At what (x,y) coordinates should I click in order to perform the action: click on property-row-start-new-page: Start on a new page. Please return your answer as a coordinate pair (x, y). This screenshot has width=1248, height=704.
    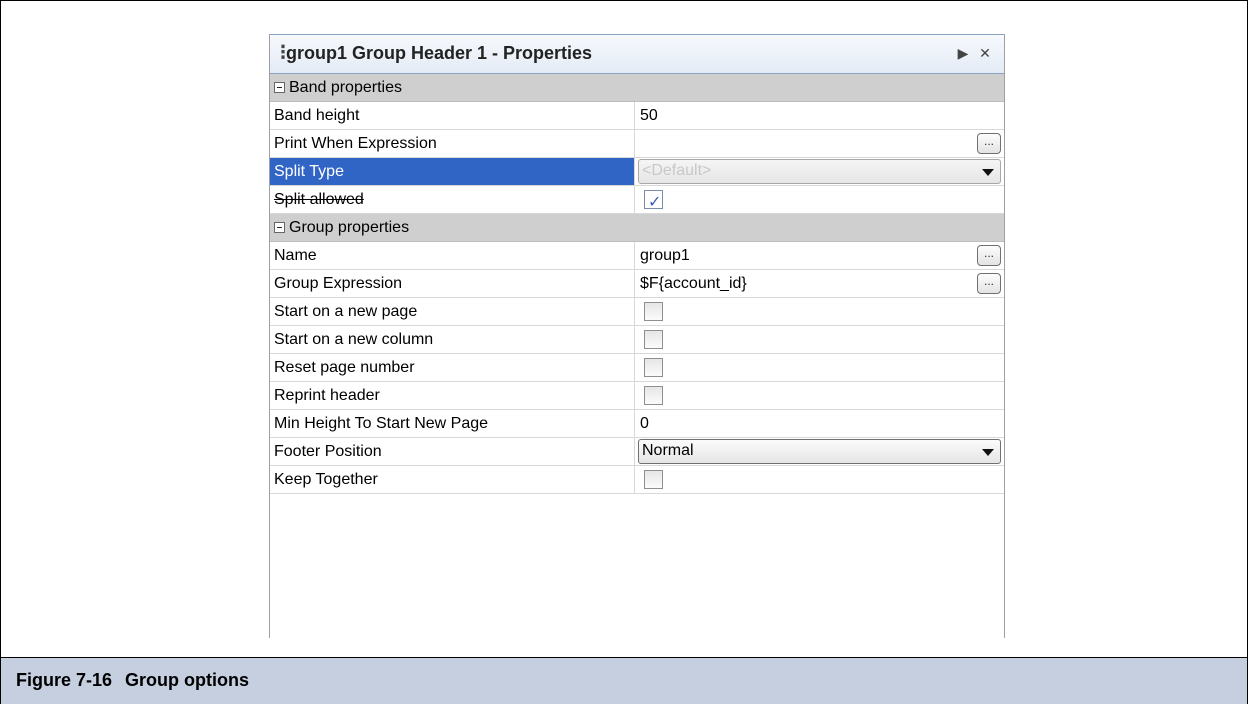
    Looking at the image, I should click on (637, 312).